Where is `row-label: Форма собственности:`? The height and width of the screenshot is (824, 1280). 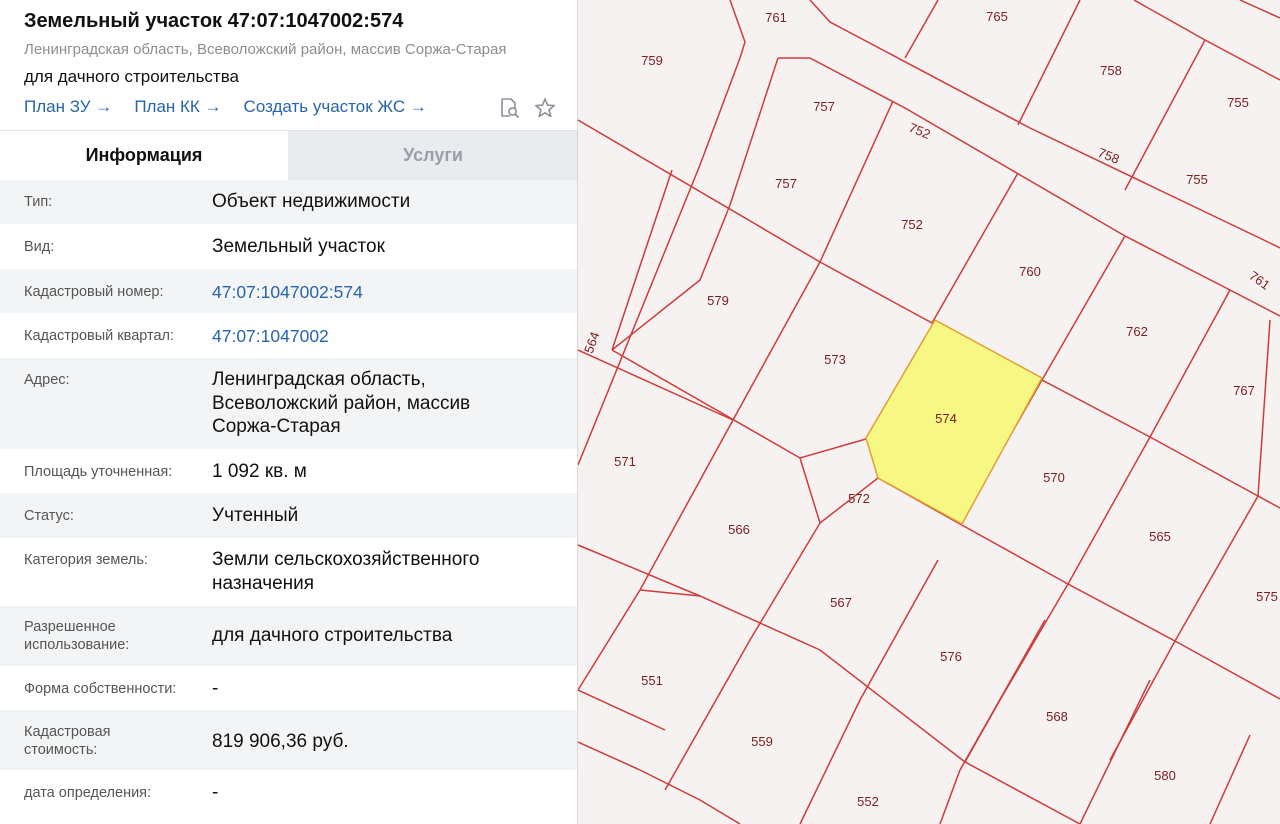 row-label: Форма собственности: is located at coordinates (100, 689).